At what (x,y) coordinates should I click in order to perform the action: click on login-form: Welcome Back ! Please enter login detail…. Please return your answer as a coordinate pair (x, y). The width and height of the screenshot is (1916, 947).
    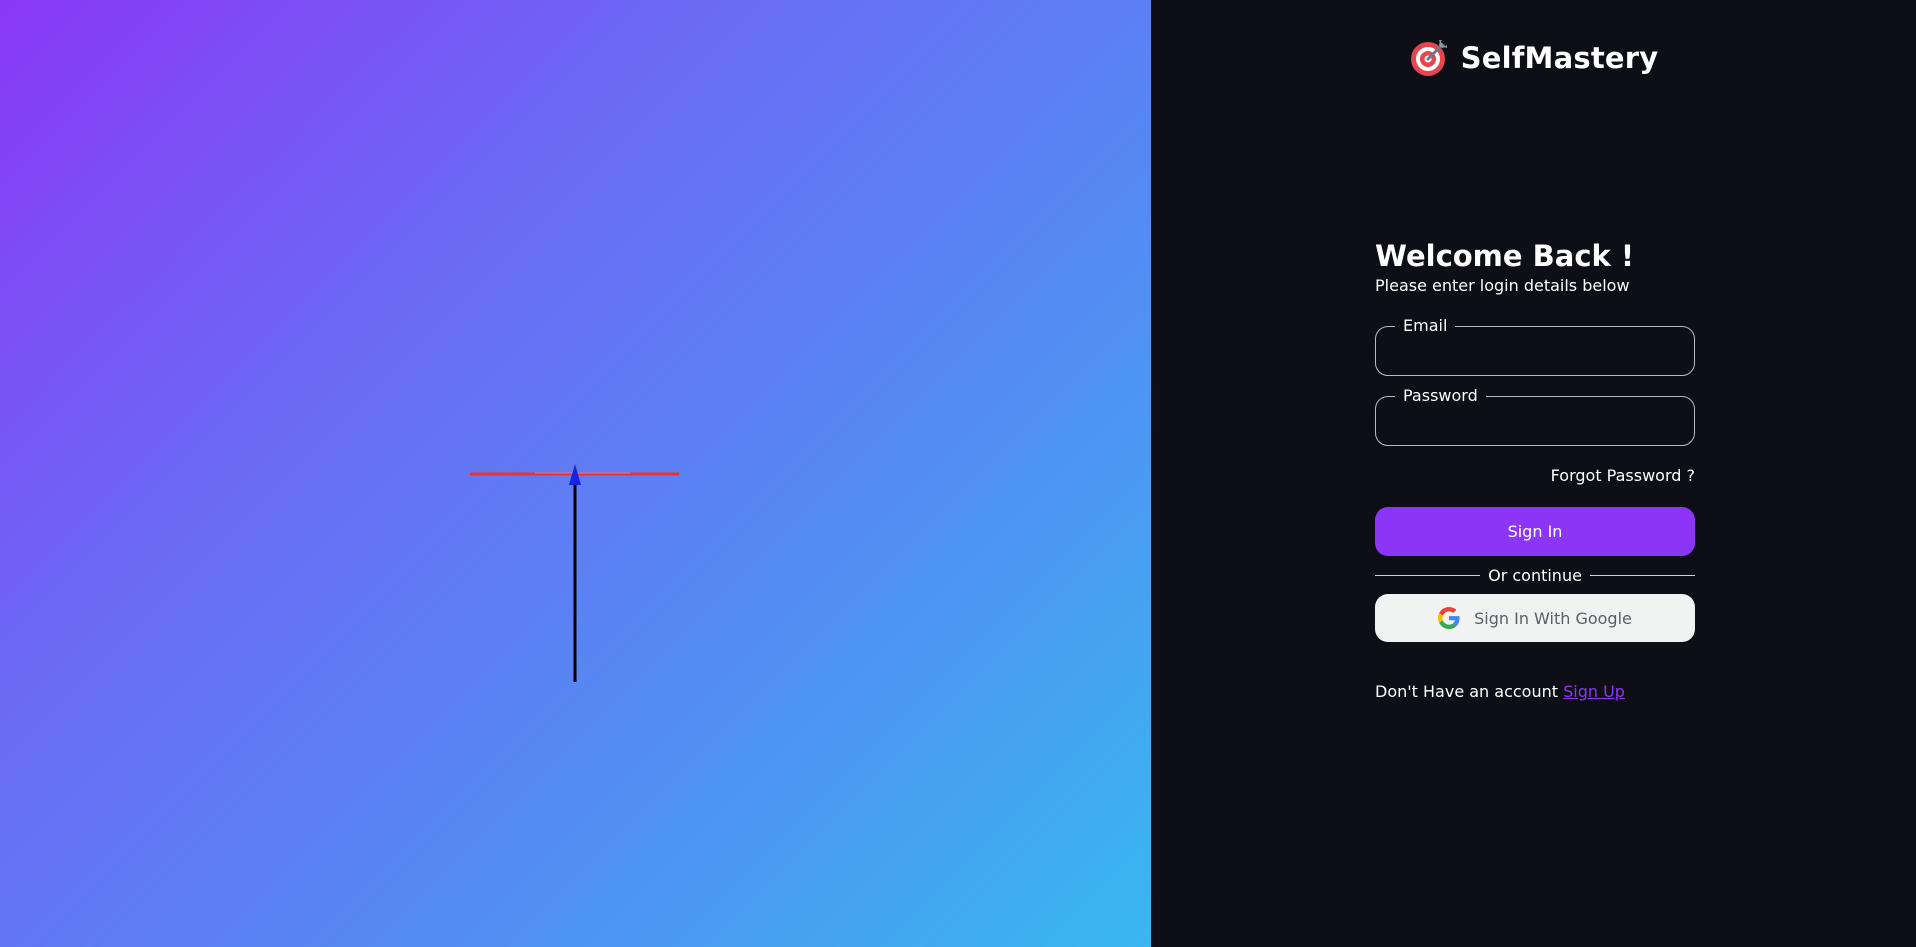
    Looking at the image, I should click on (1535, 468).